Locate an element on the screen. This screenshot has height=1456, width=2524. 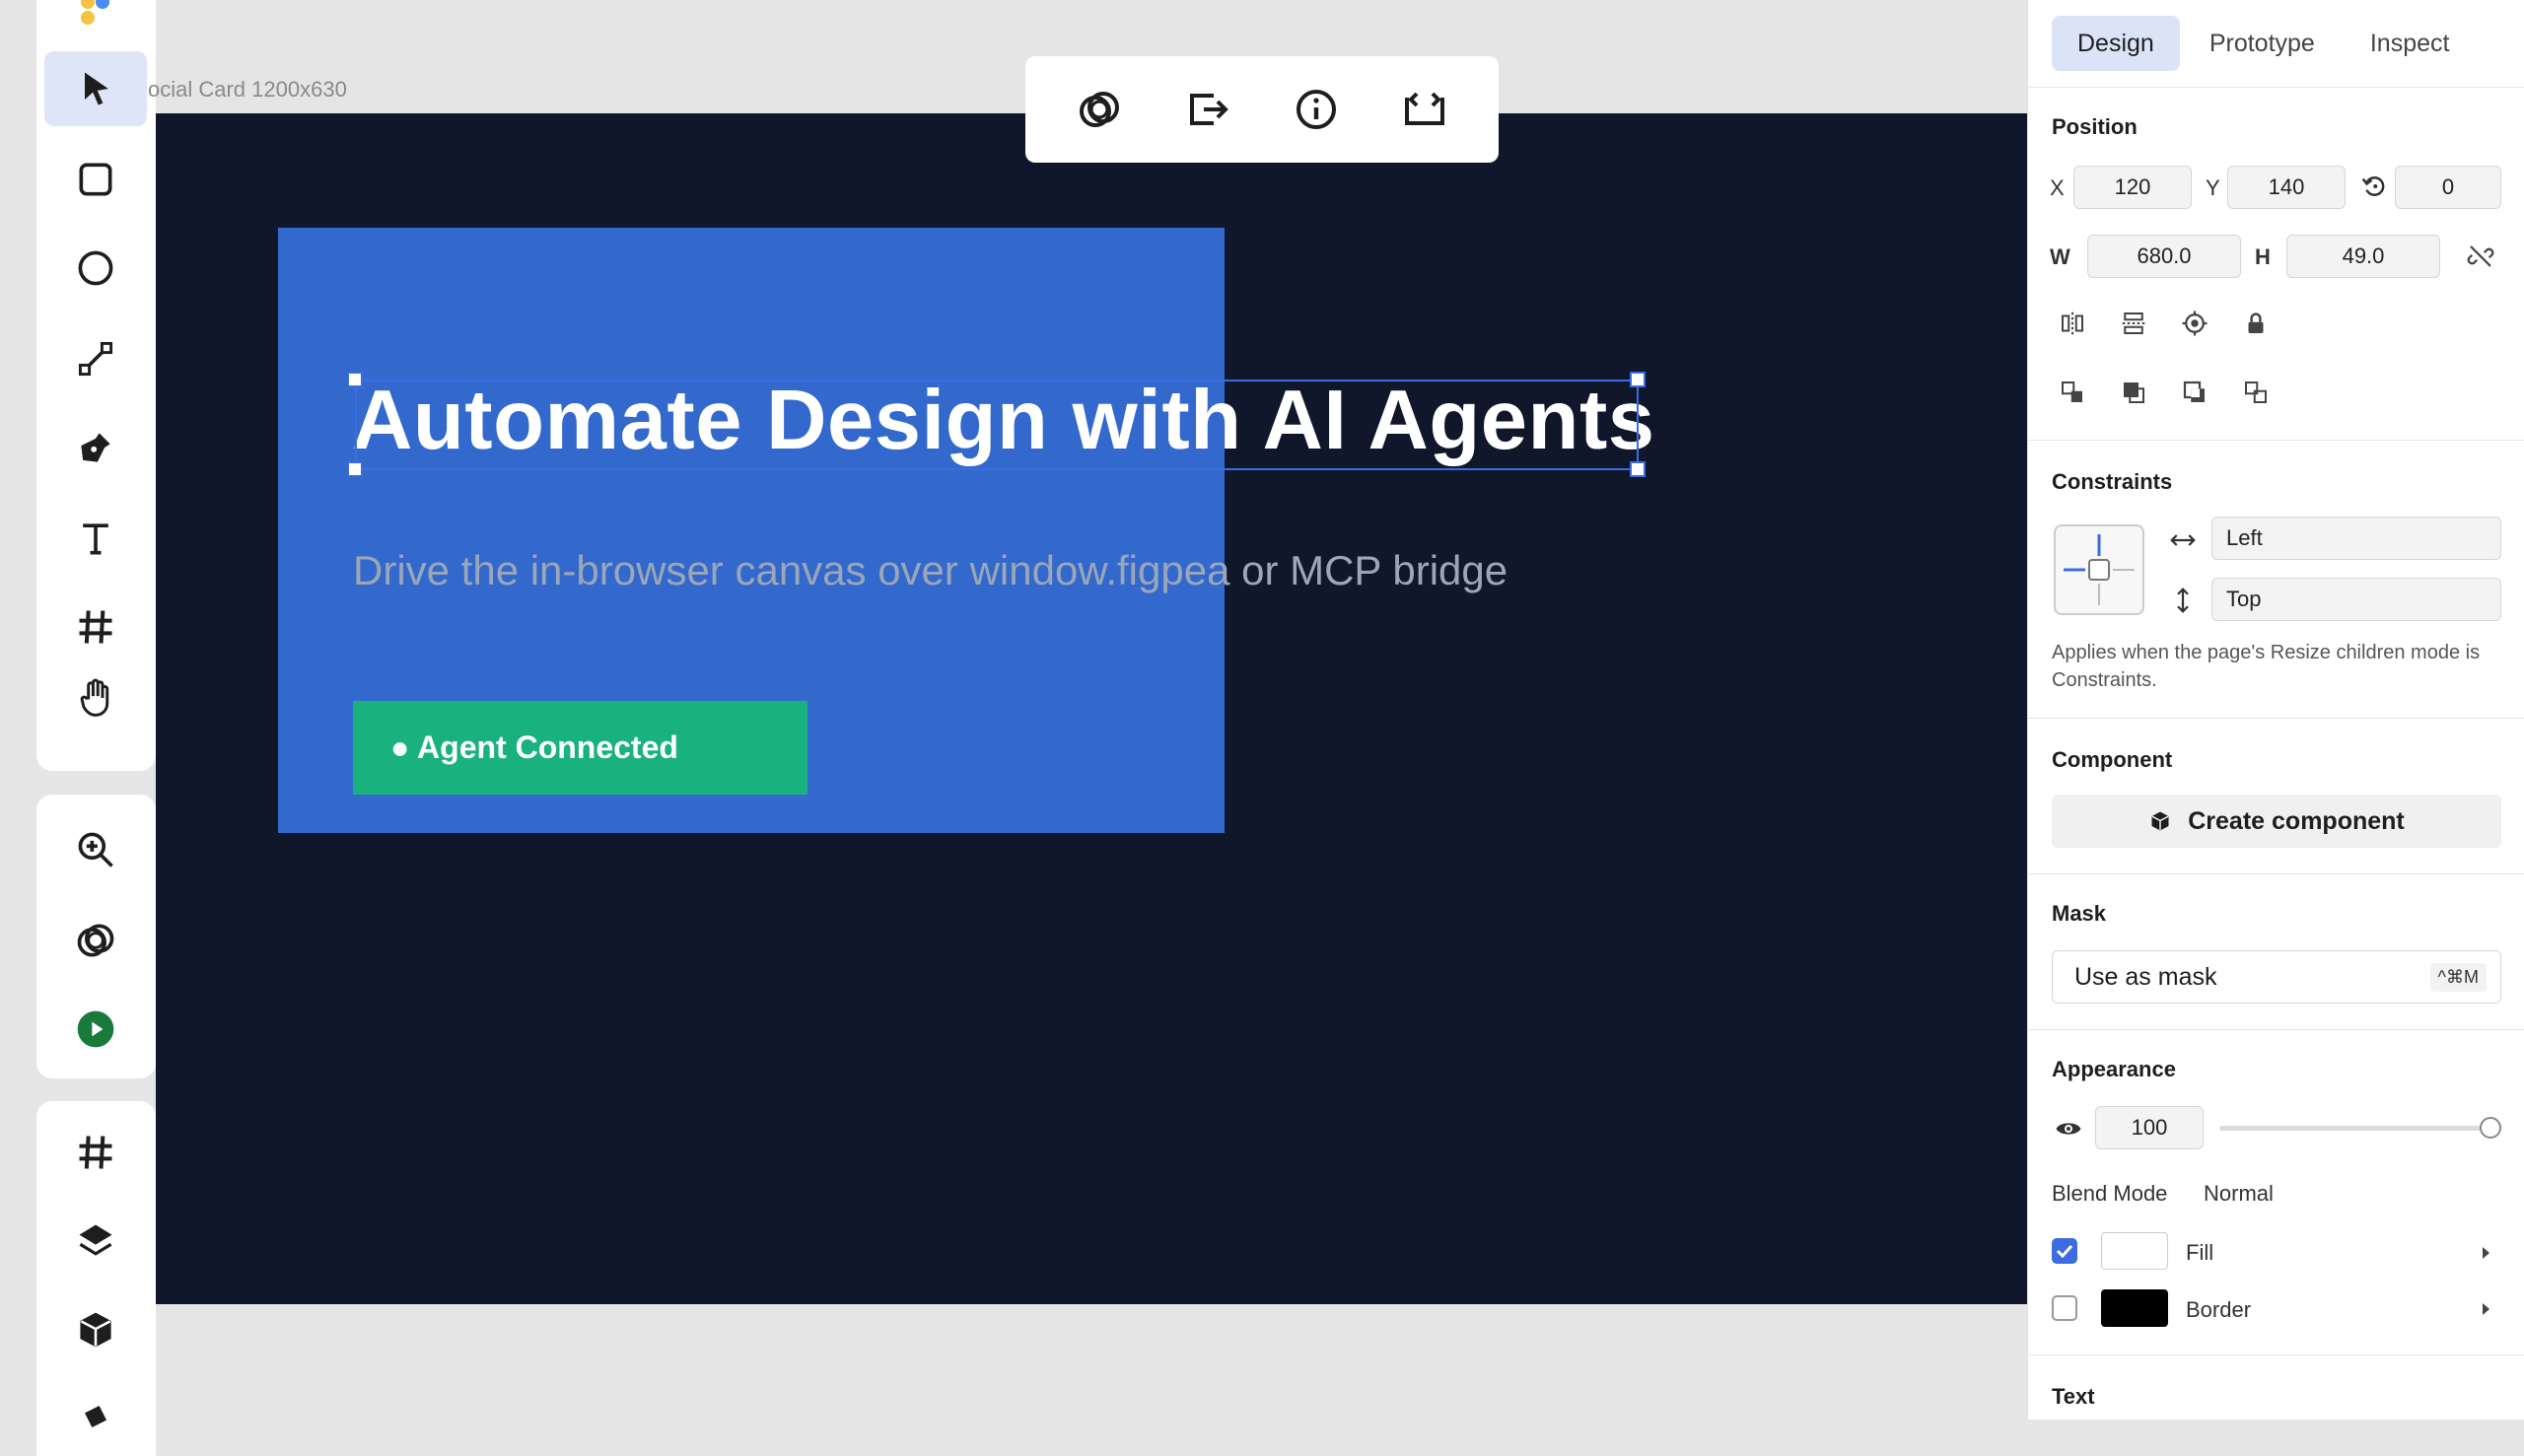
secondary-toolbar is located at coordinates (96, 936).